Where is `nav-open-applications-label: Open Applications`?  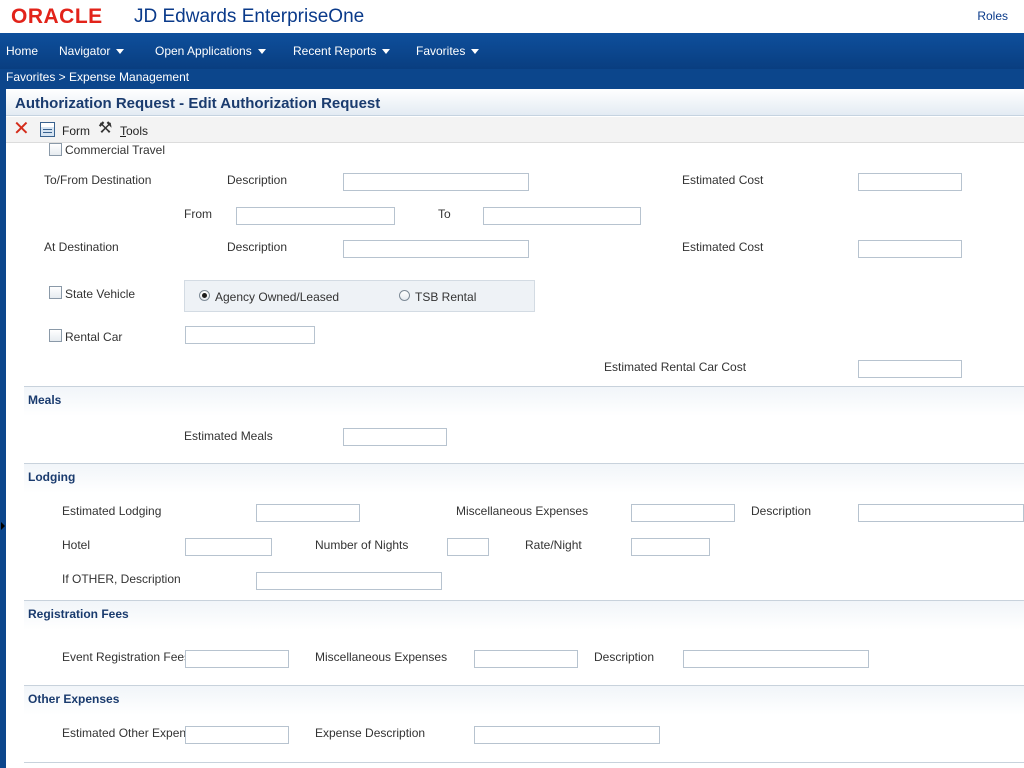
nav-open-applications-label: Open Applications is located at coordinates (203, 51).